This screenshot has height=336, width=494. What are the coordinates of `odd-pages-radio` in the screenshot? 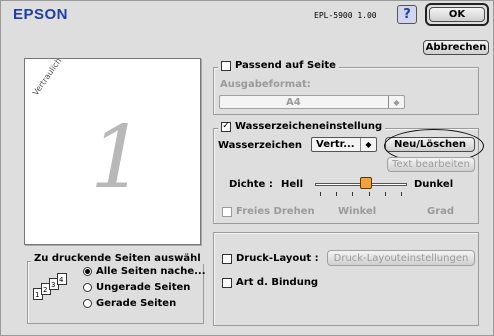 It's located at (87, 287).